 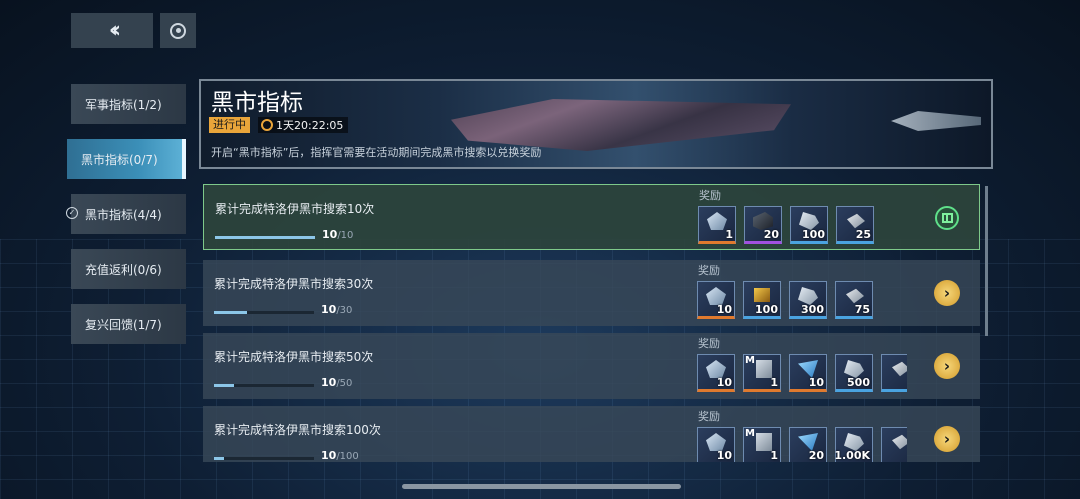 I want to click on claim-reward-button, so click(x=947, y=218).